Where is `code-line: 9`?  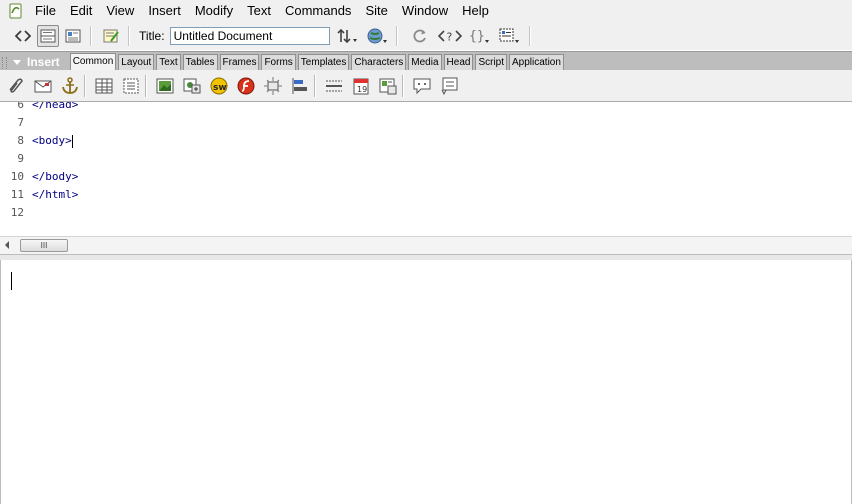
code-line: 9 is located at coordinates (426, 161).